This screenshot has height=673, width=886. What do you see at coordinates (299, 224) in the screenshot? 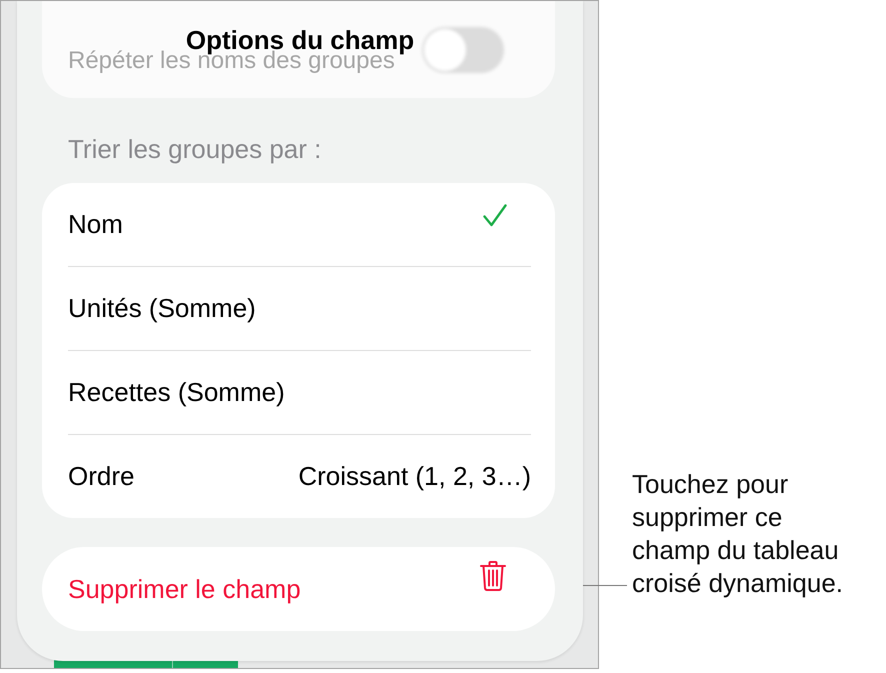
I see `sort-option: Nom` at bounding box center [299, 224].